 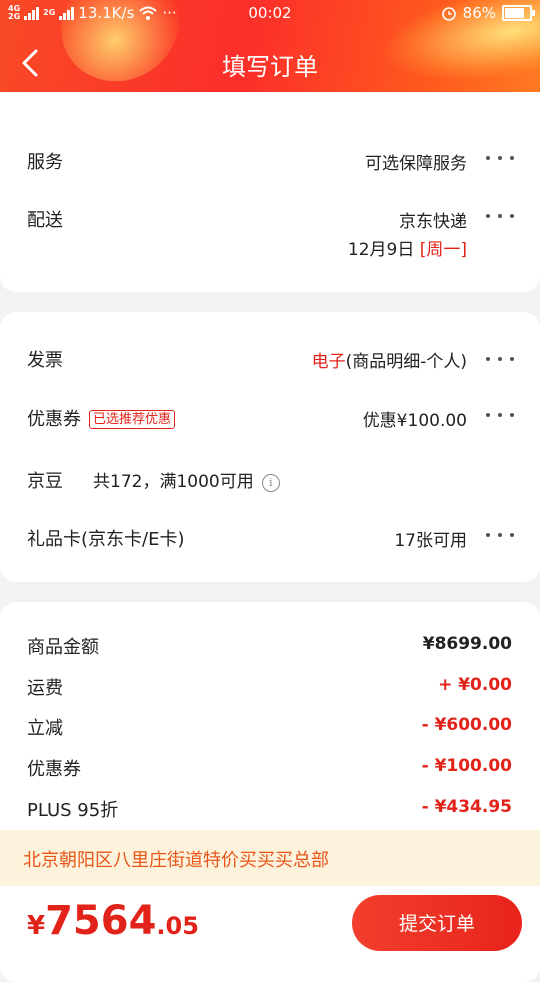 I want to click on service-value: 可选保障服务, so click(x=416, y=164).